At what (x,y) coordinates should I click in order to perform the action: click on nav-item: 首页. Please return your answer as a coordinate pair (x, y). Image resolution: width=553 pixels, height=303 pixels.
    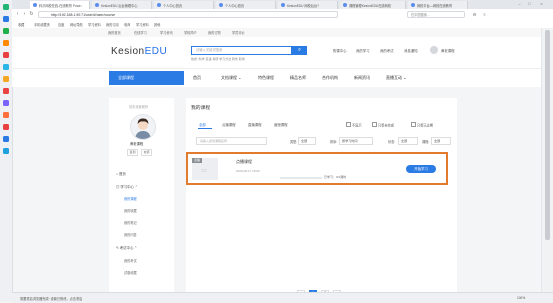
    Looking at the image, I should click on (197, 78).